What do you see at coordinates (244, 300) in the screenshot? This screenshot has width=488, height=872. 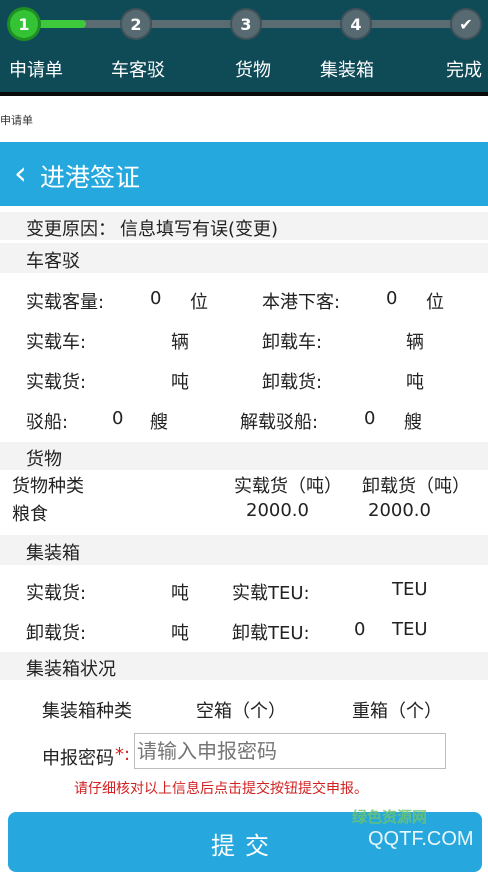 I see `passenger-row: 实载客量: 0 位 本港下客: 0 位` at bounding box center [244, 300].